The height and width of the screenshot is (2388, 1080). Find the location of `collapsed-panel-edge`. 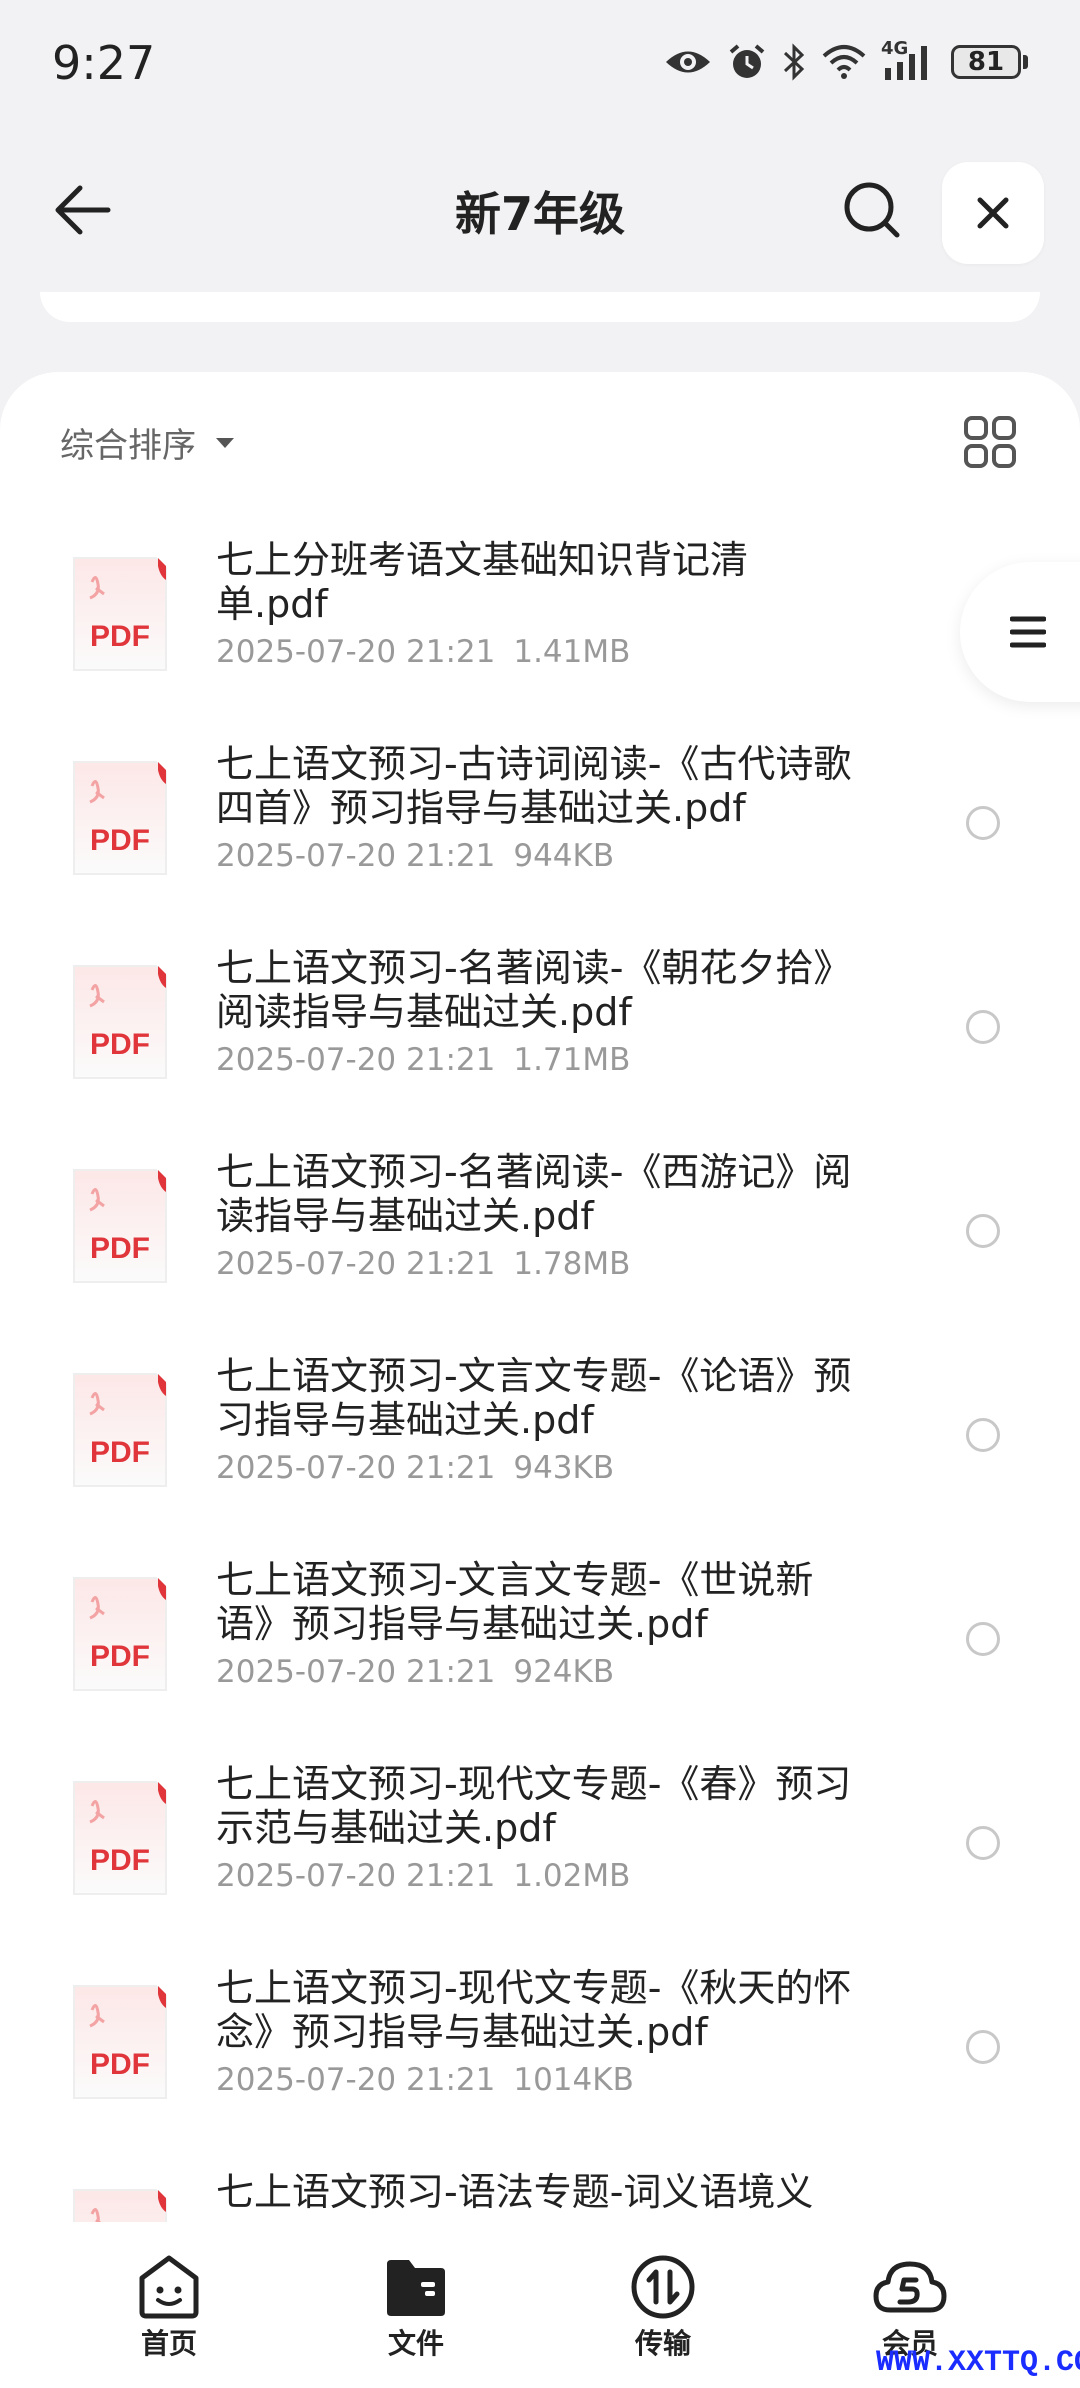

collapsed-panel-edge is located at coordinates (540, 307).